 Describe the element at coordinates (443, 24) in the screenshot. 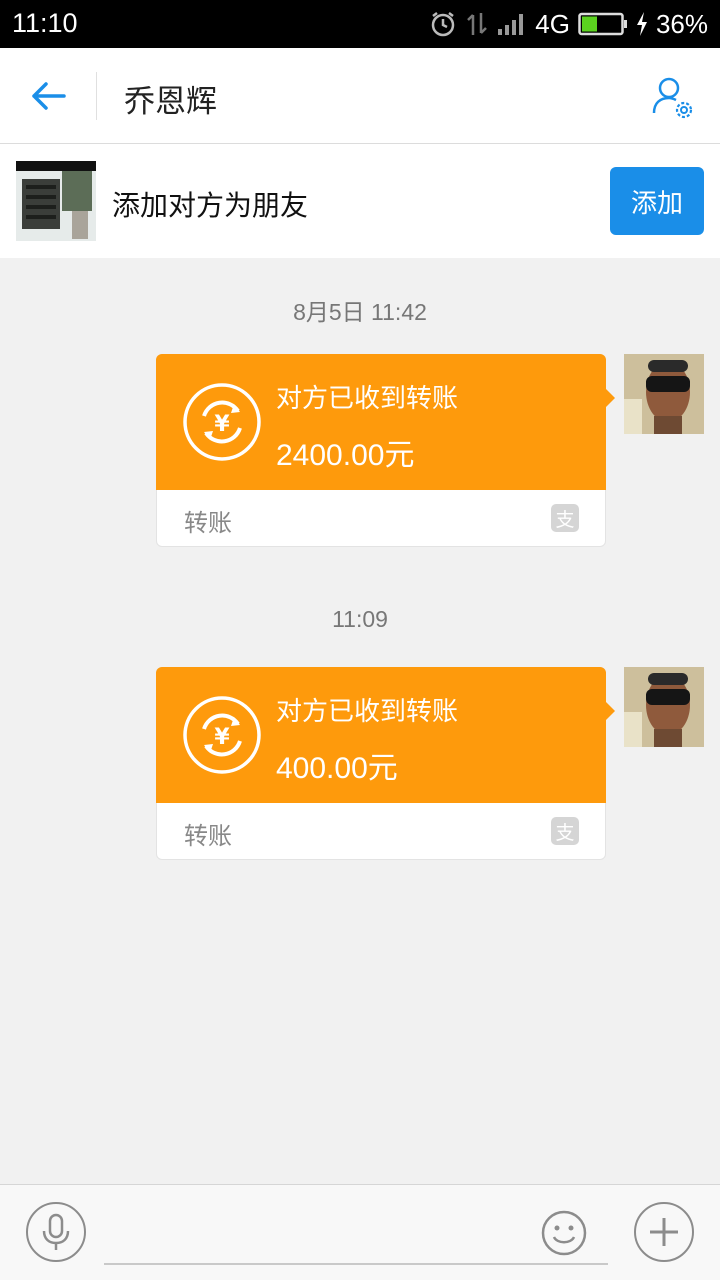

I see `alarm-icon` at that location.